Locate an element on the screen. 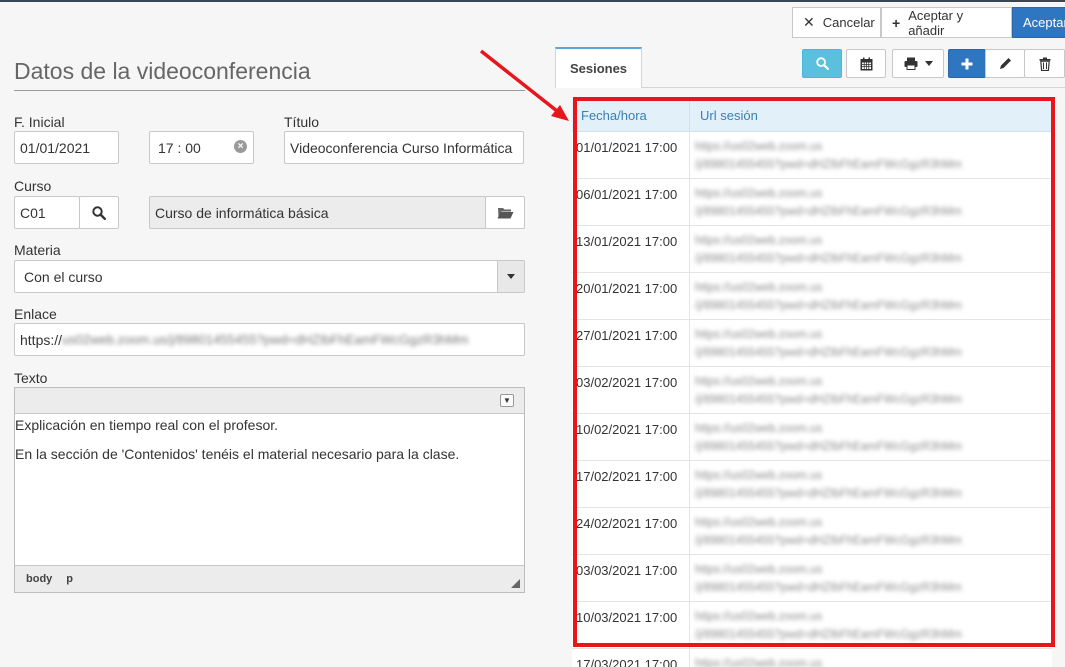  search-button is located at coordinates (822, 63).